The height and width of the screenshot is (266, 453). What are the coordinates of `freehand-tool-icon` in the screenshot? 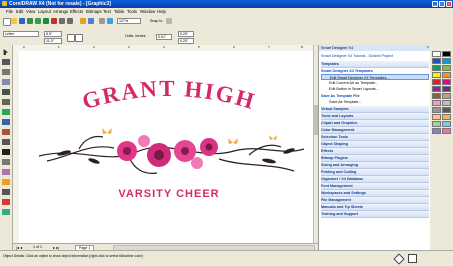 It's located at (6, 92).